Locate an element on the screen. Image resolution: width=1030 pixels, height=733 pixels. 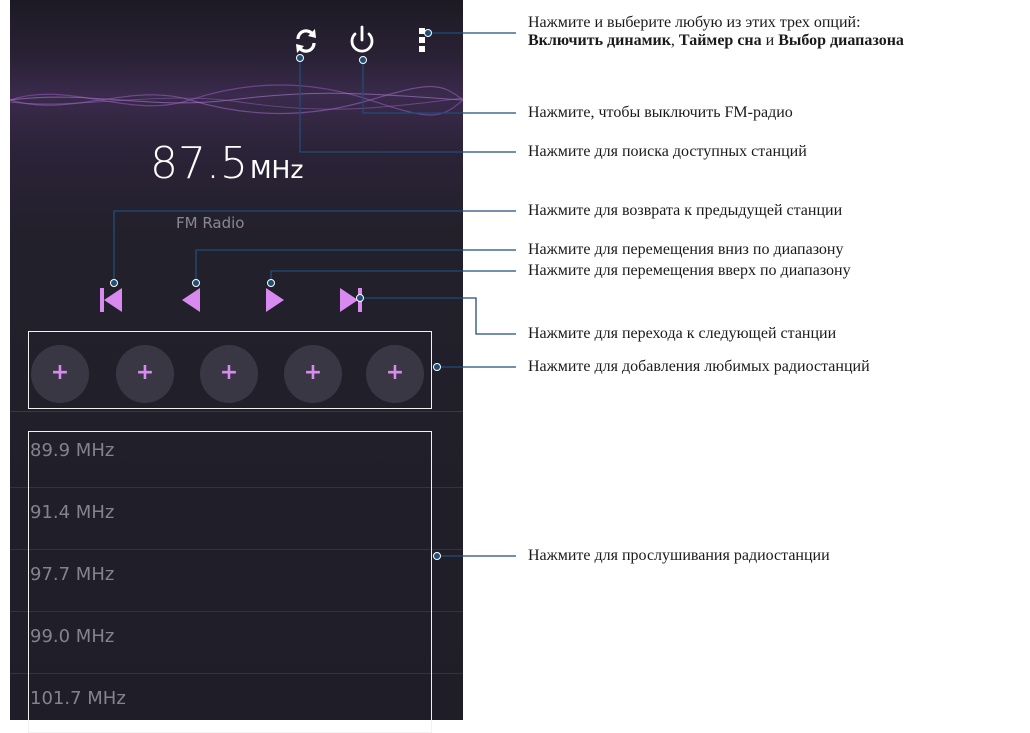
station-list-item: 91.4 MHz is located at coordinates (236, 519).